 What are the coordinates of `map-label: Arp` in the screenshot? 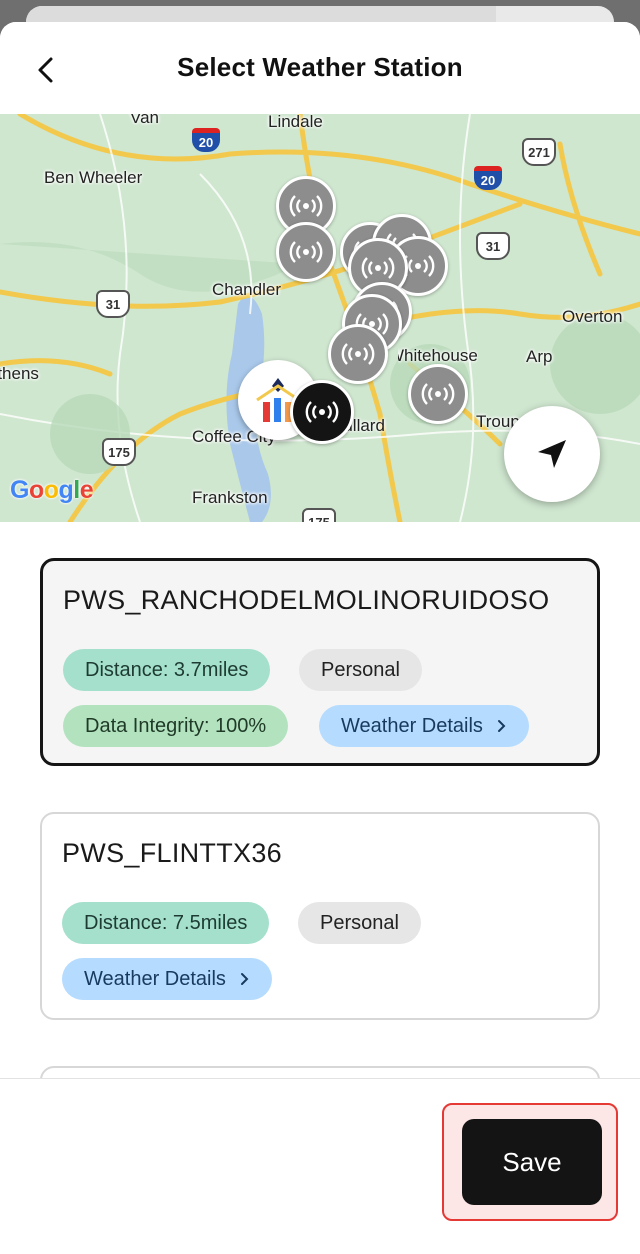 It's located at (539, 356).